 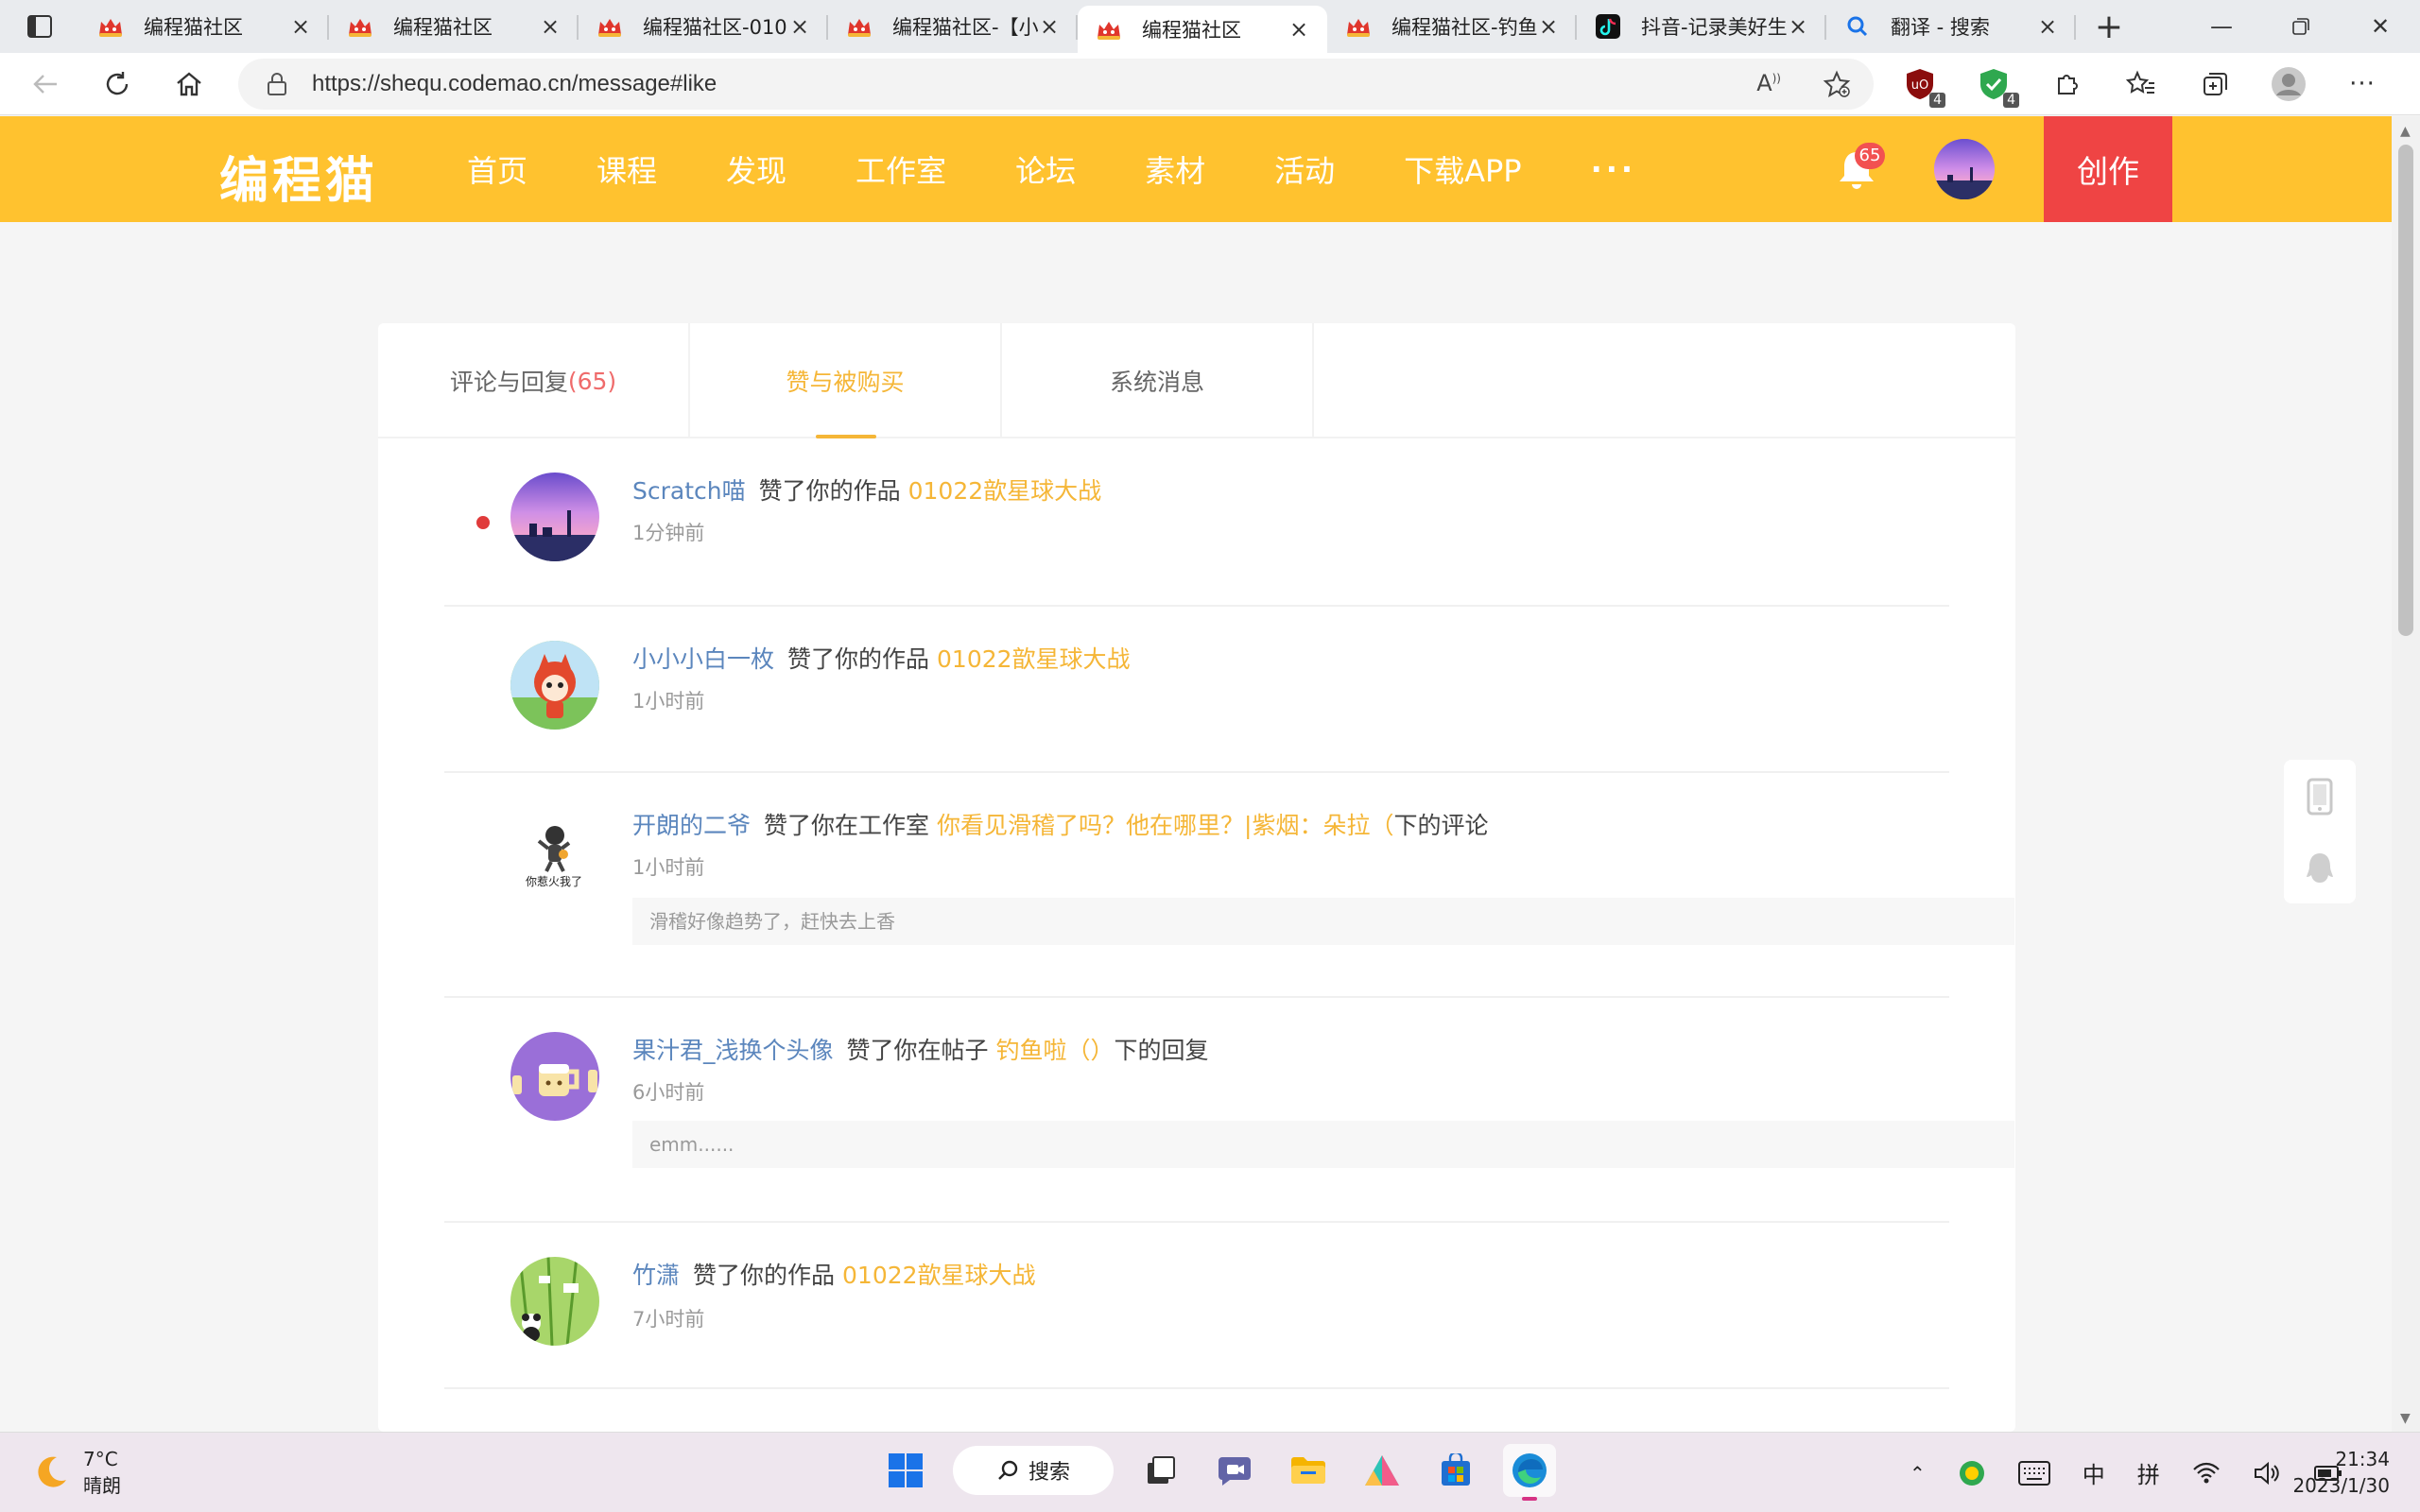 I want to click on minimize-button: —, so click(x=2221, y=26).